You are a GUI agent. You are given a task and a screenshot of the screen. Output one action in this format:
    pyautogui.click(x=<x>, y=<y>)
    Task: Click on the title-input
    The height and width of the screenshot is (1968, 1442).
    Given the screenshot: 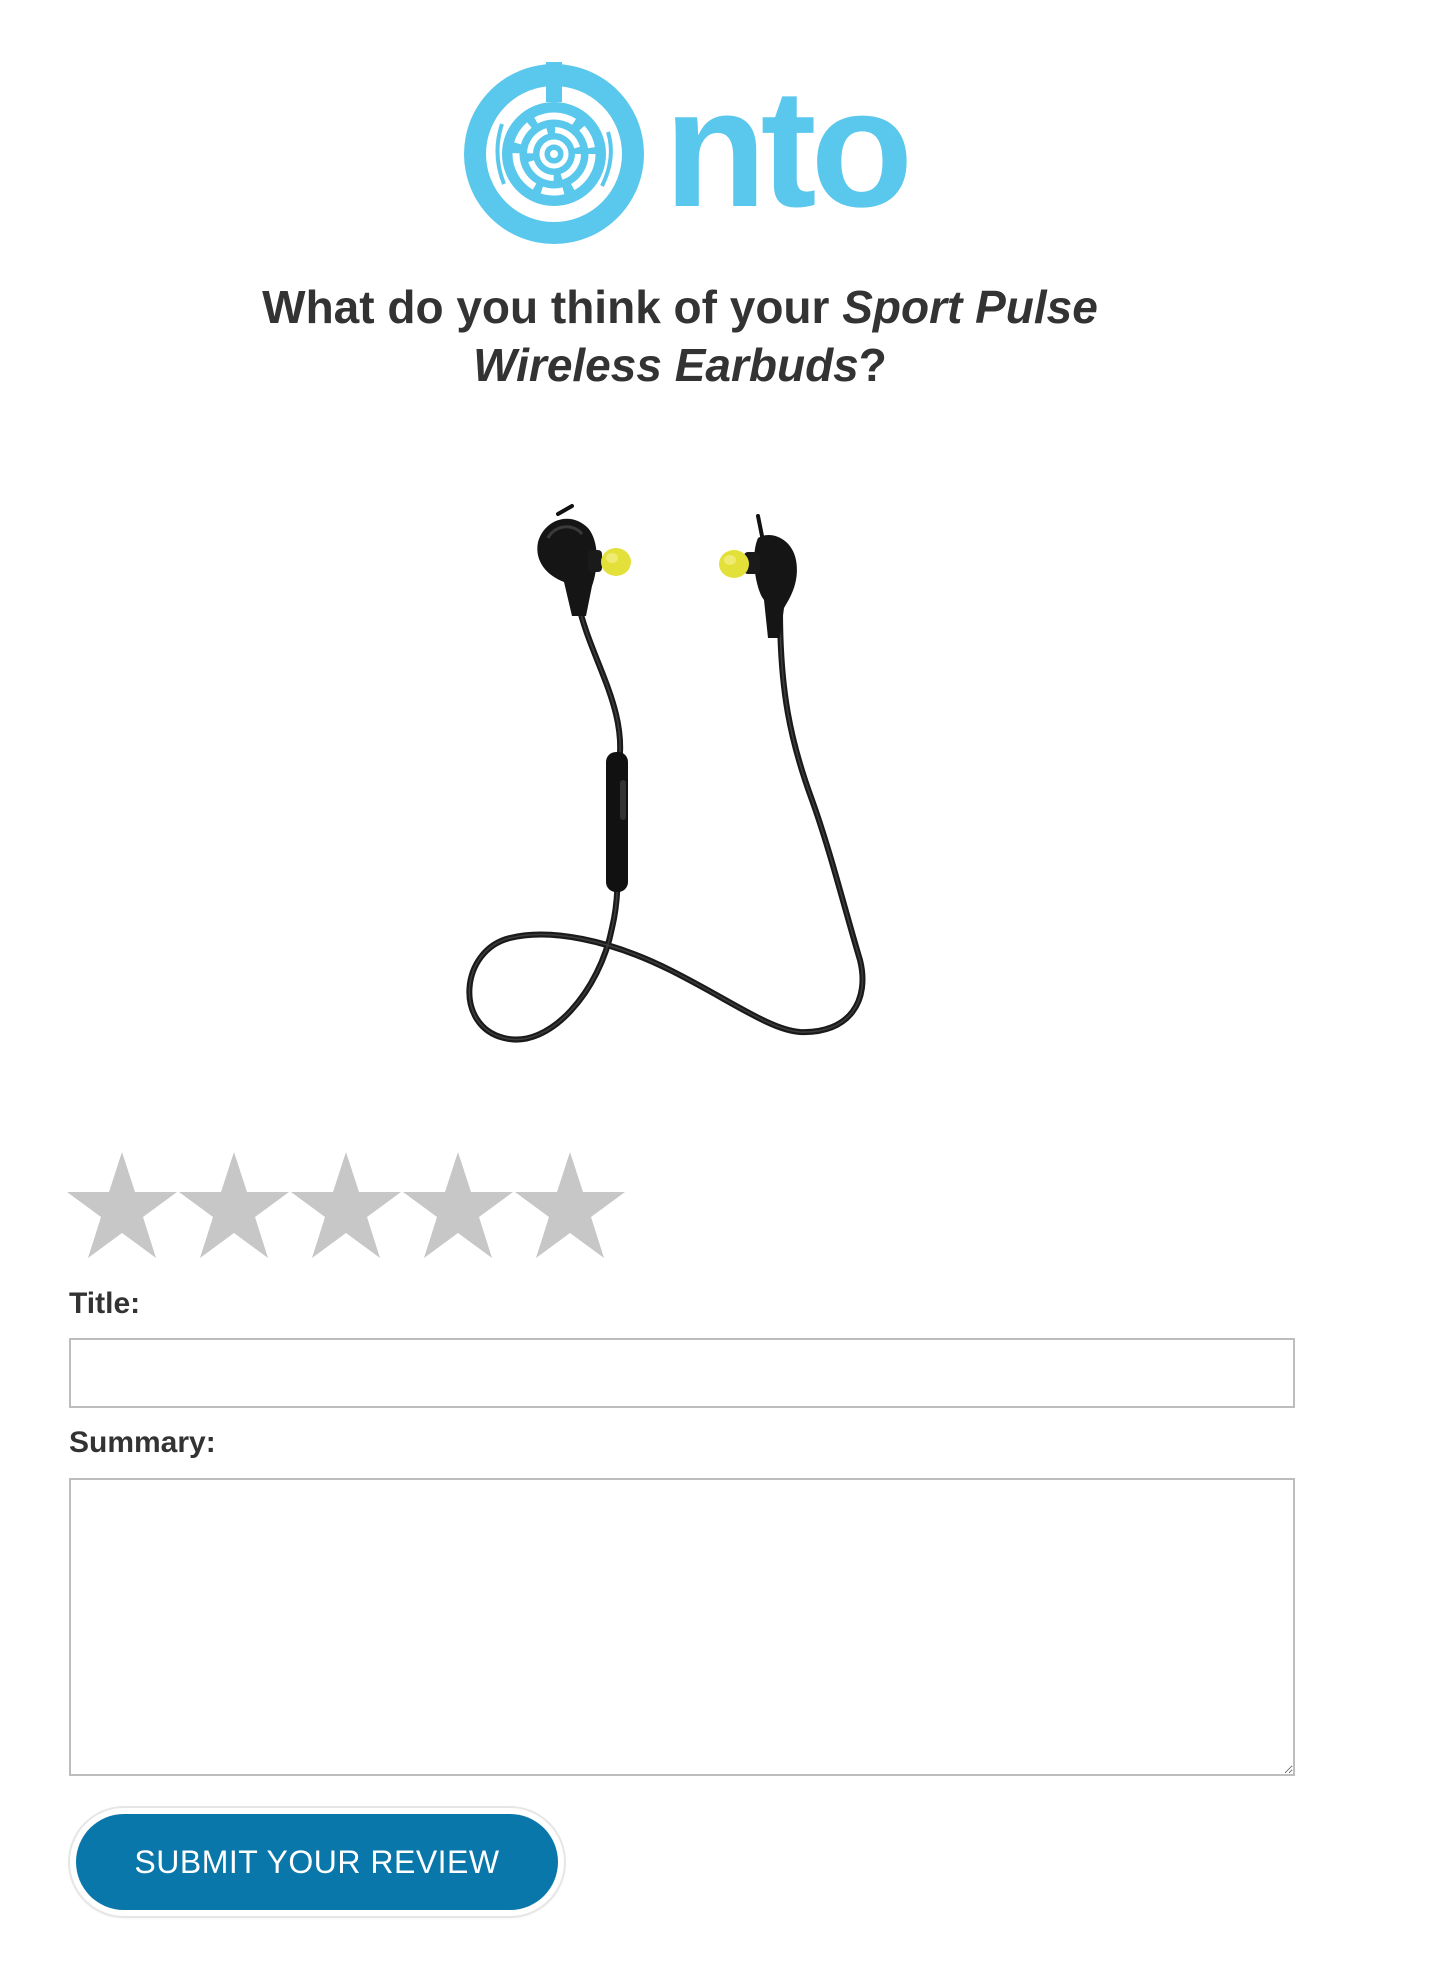 What is the action you would take?
    pyautogui.click(x=682, y=1373)
    